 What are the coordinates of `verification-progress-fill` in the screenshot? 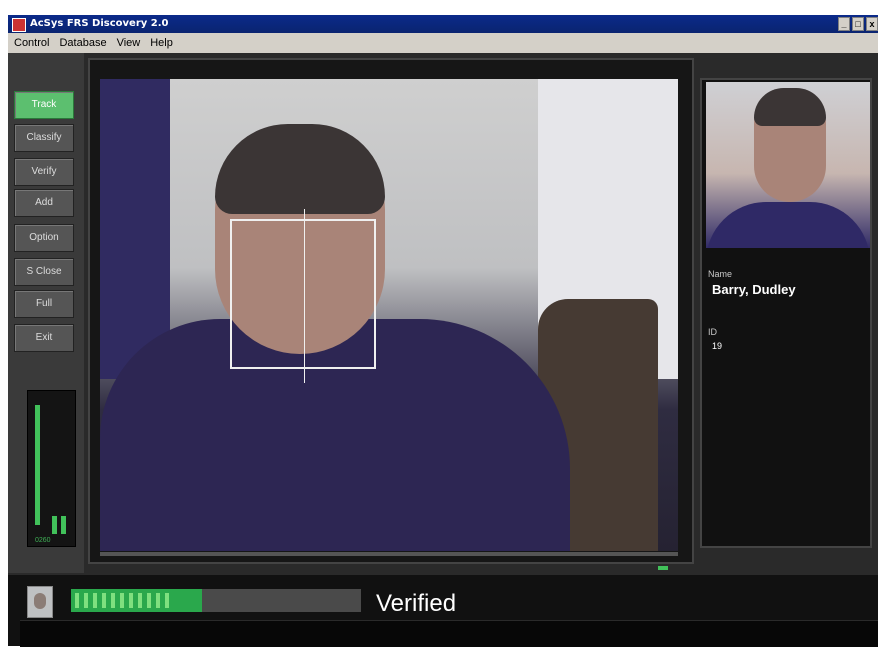 It's located at (136, 600).